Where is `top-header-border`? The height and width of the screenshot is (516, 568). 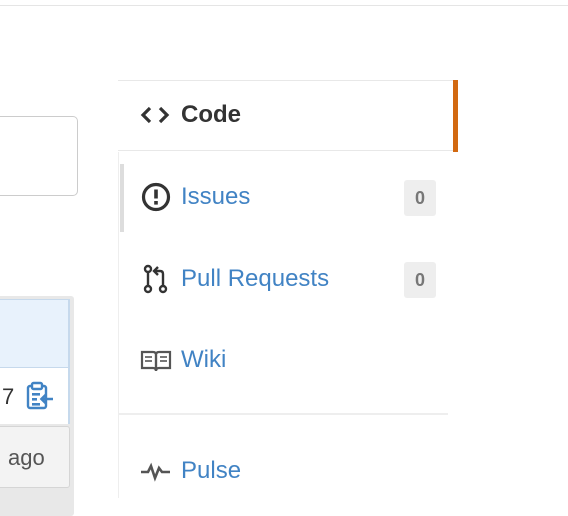 top-header-border is located at coordinates (284, 3).